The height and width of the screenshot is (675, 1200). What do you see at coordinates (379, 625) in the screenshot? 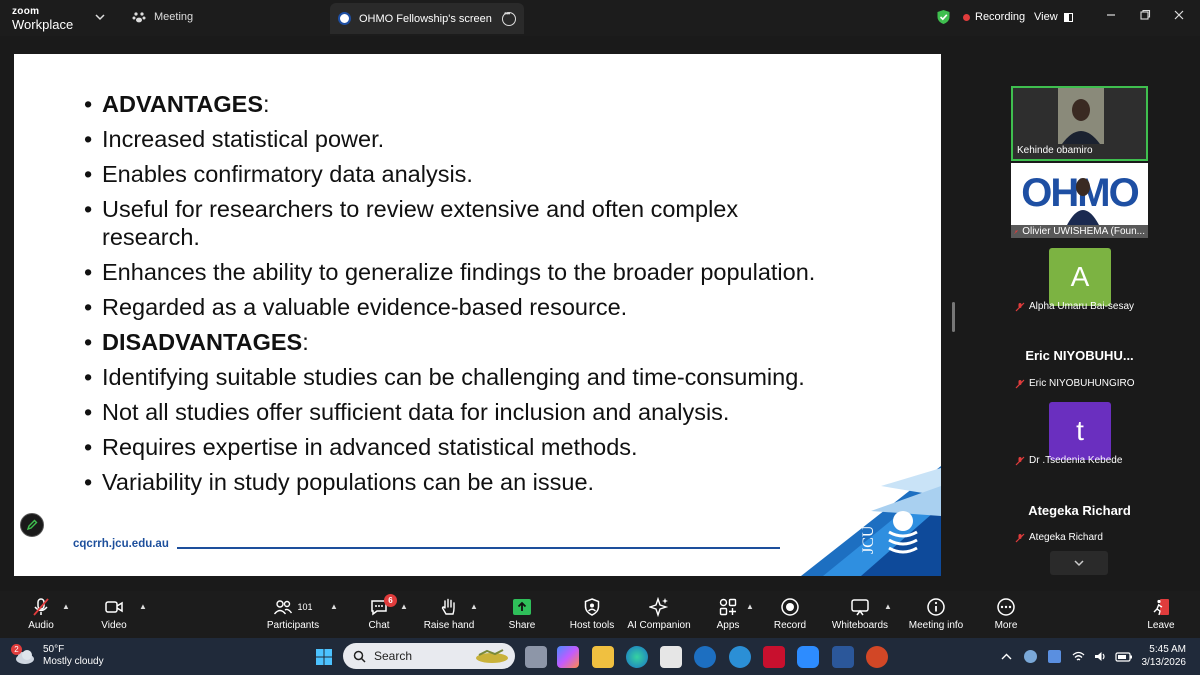
I see `chat-label: Chat` at bounding box center [379, 625].